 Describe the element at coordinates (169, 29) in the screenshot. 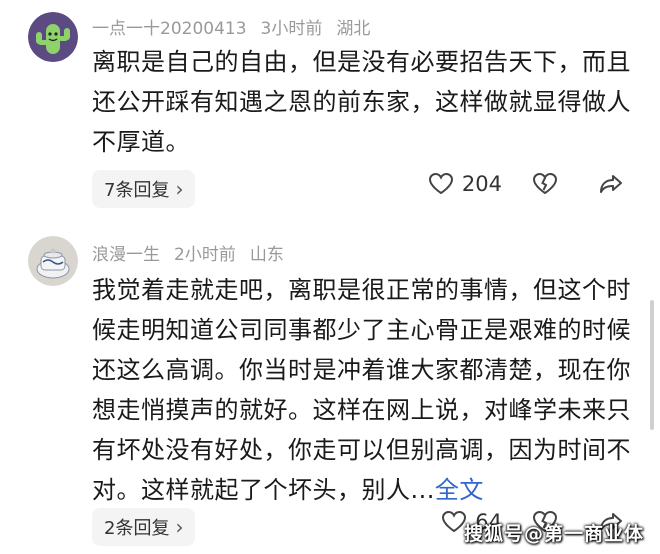

I see `username: 一点一十20200413` at that location.